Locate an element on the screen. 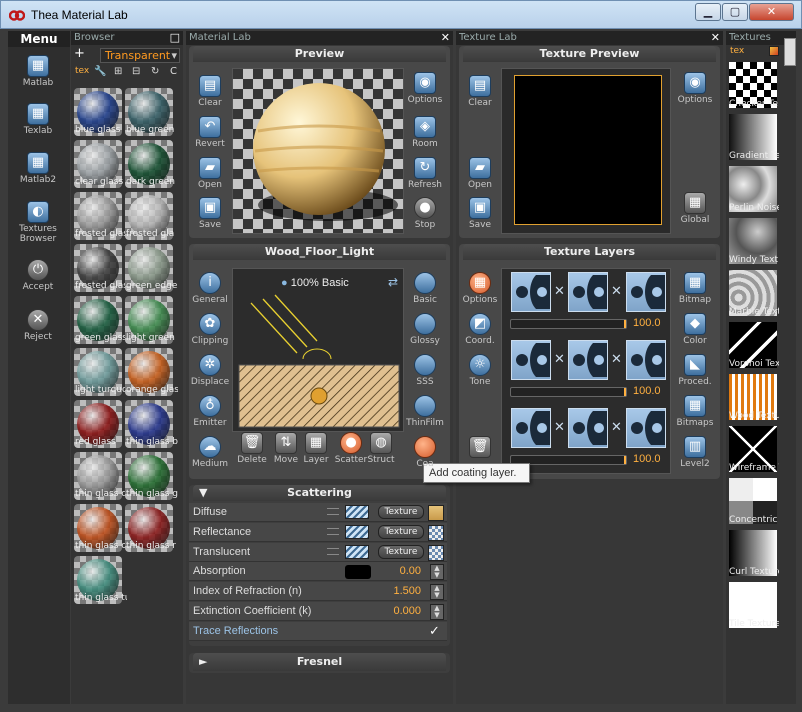 The image size is (802, 712). coord-button: ◩ Coord. is located at coordinates (480, 329).